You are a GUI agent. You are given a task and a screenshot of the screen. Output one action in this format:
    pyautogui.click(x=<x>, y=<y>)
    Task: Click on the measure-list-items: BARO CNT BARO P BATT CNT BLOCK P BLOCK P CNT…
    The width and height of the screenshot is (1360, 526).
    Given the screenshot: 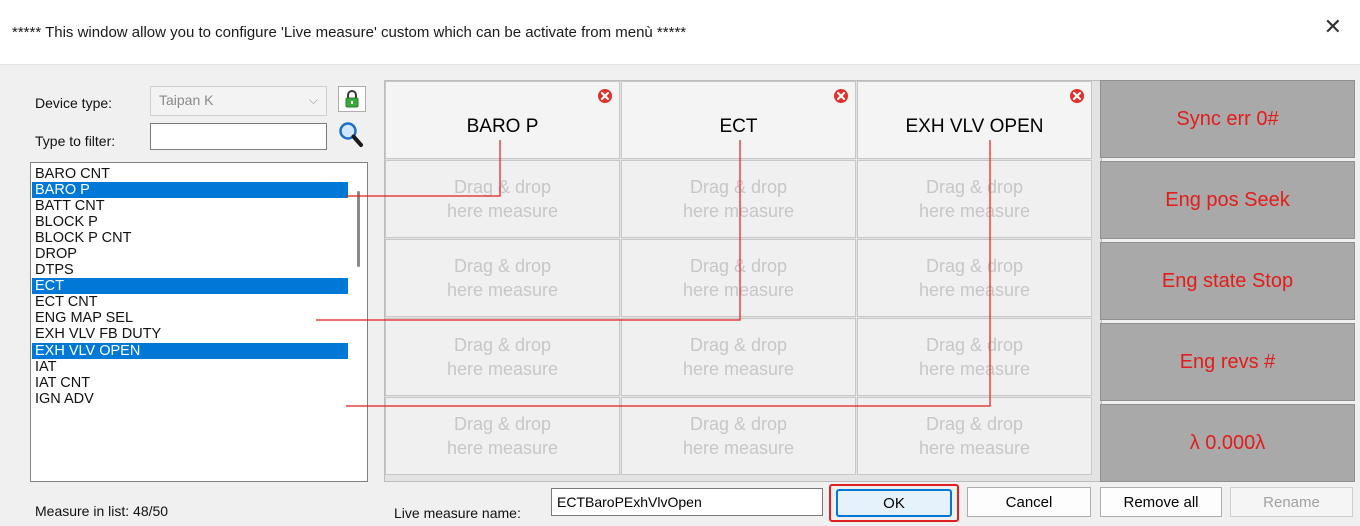 What is the action you would take?
    pyautogui.click(x=190, y=286)
    